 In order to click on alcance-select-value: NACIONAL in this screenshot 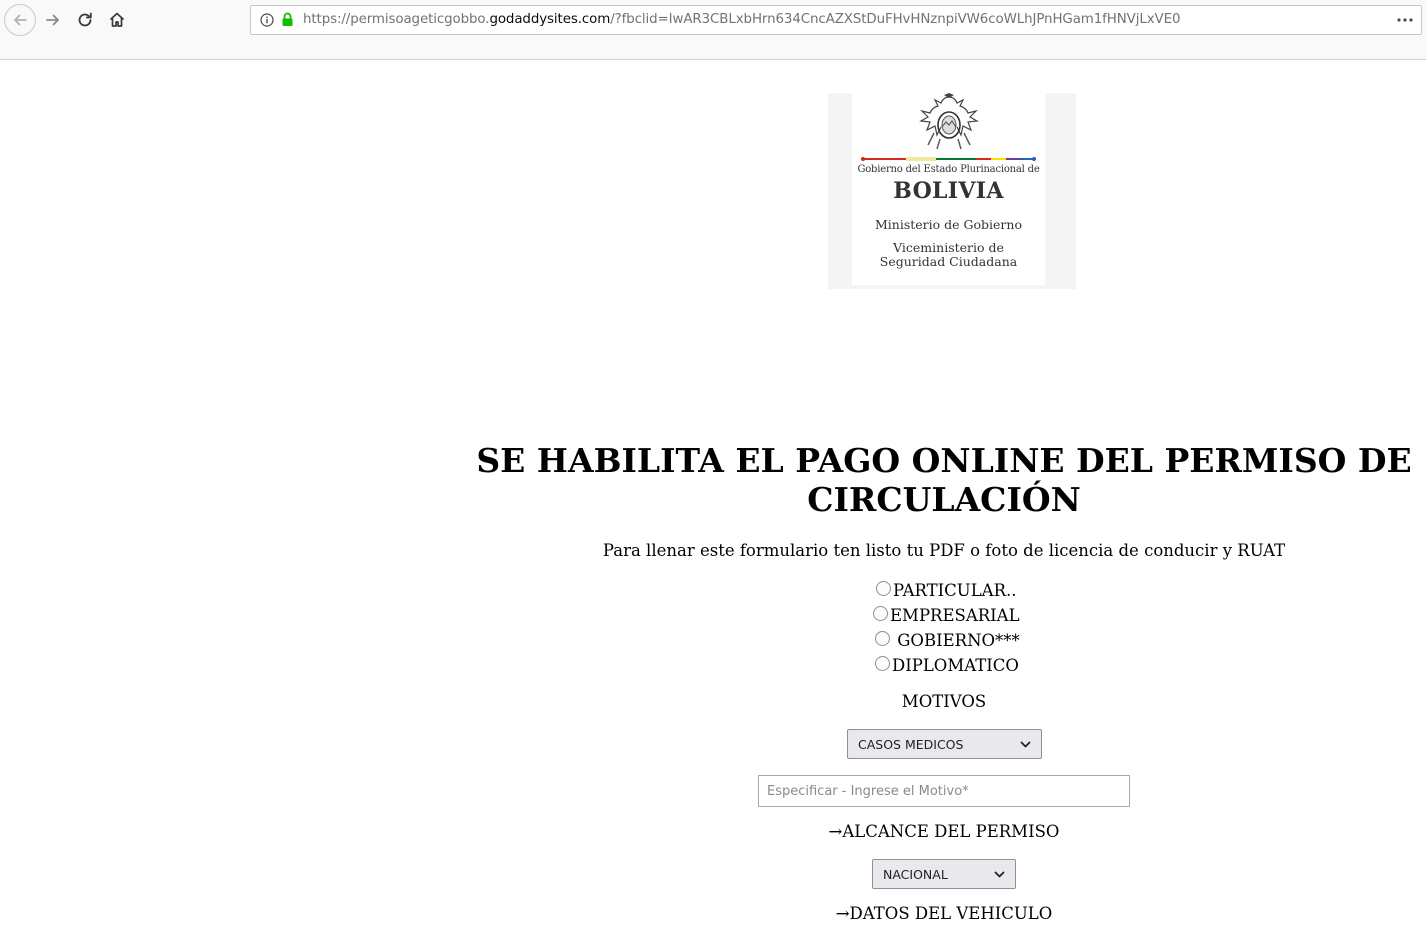, I will do `click(915, 874)`.